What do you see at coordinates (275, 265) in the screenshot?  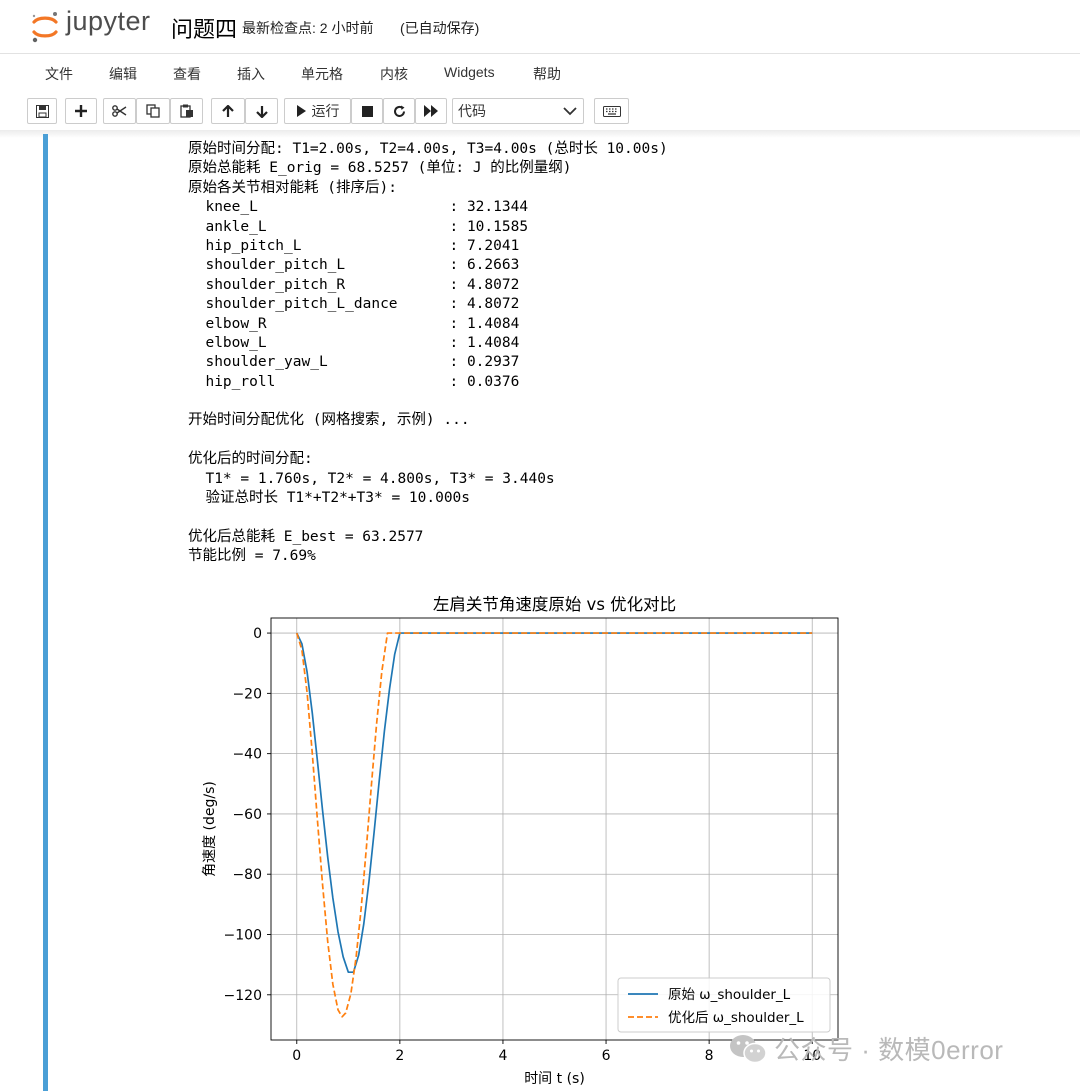 I see `joint-name: shoulder_pitch_L` at bounding box center [275, 265].